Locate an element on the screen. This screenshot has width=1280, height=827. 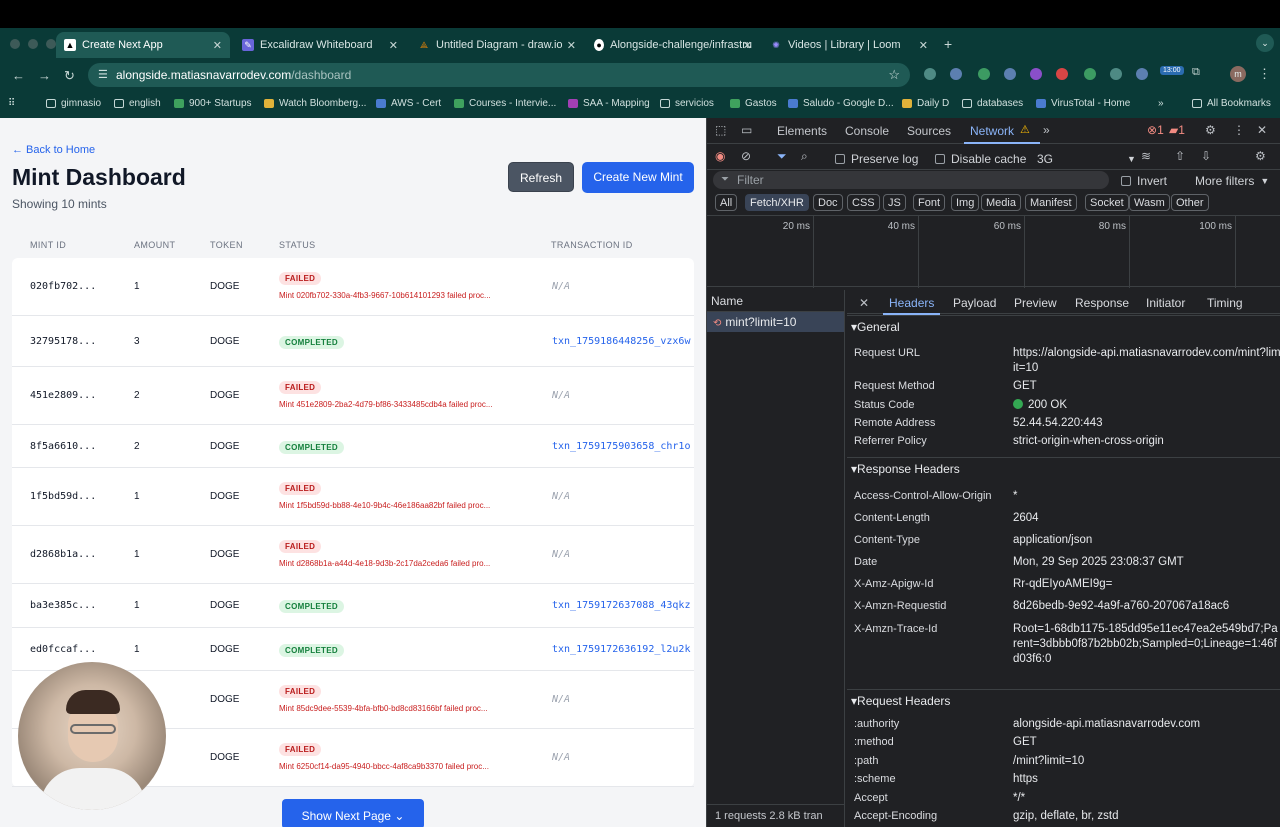
new-tab-button: + is located at coordinates (948, 44).